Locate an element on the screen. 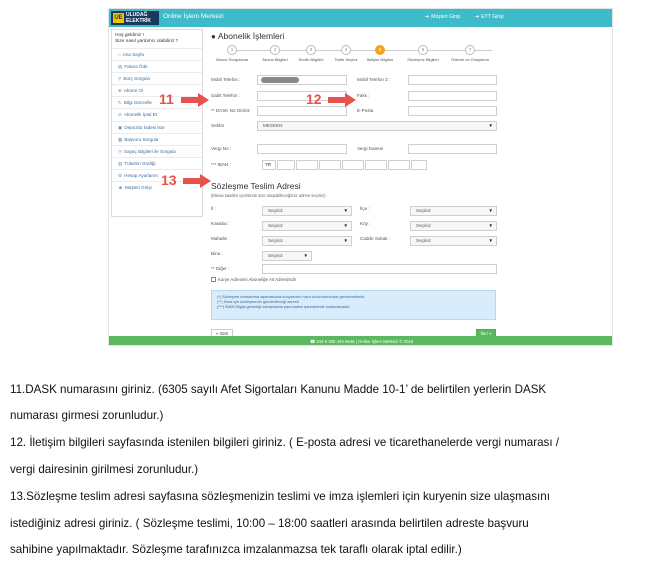 The width and height of the screenshot is (660, 561). customer-login-link: ➜ Müşteri Girişi is located at coordinates (442, 17).